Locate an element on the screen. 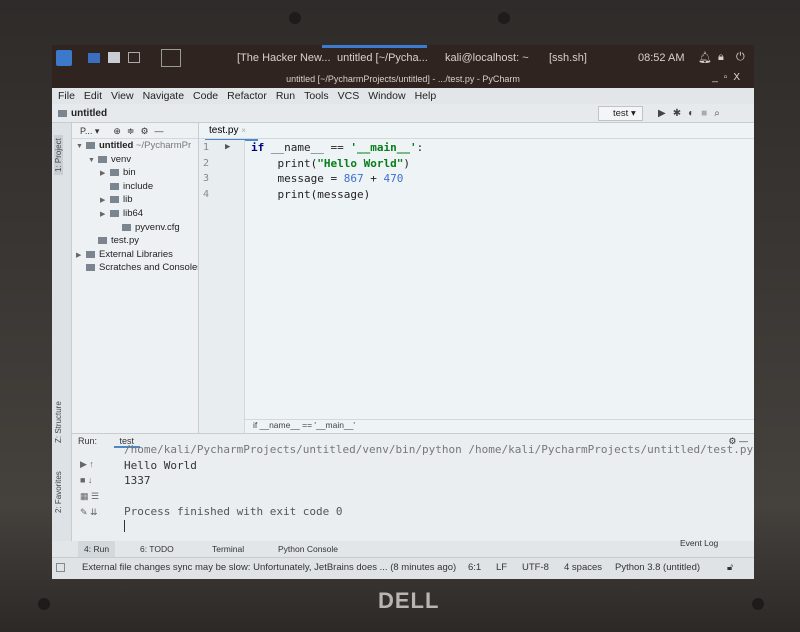  menu-run: Run is located at coordinates (285, 96).